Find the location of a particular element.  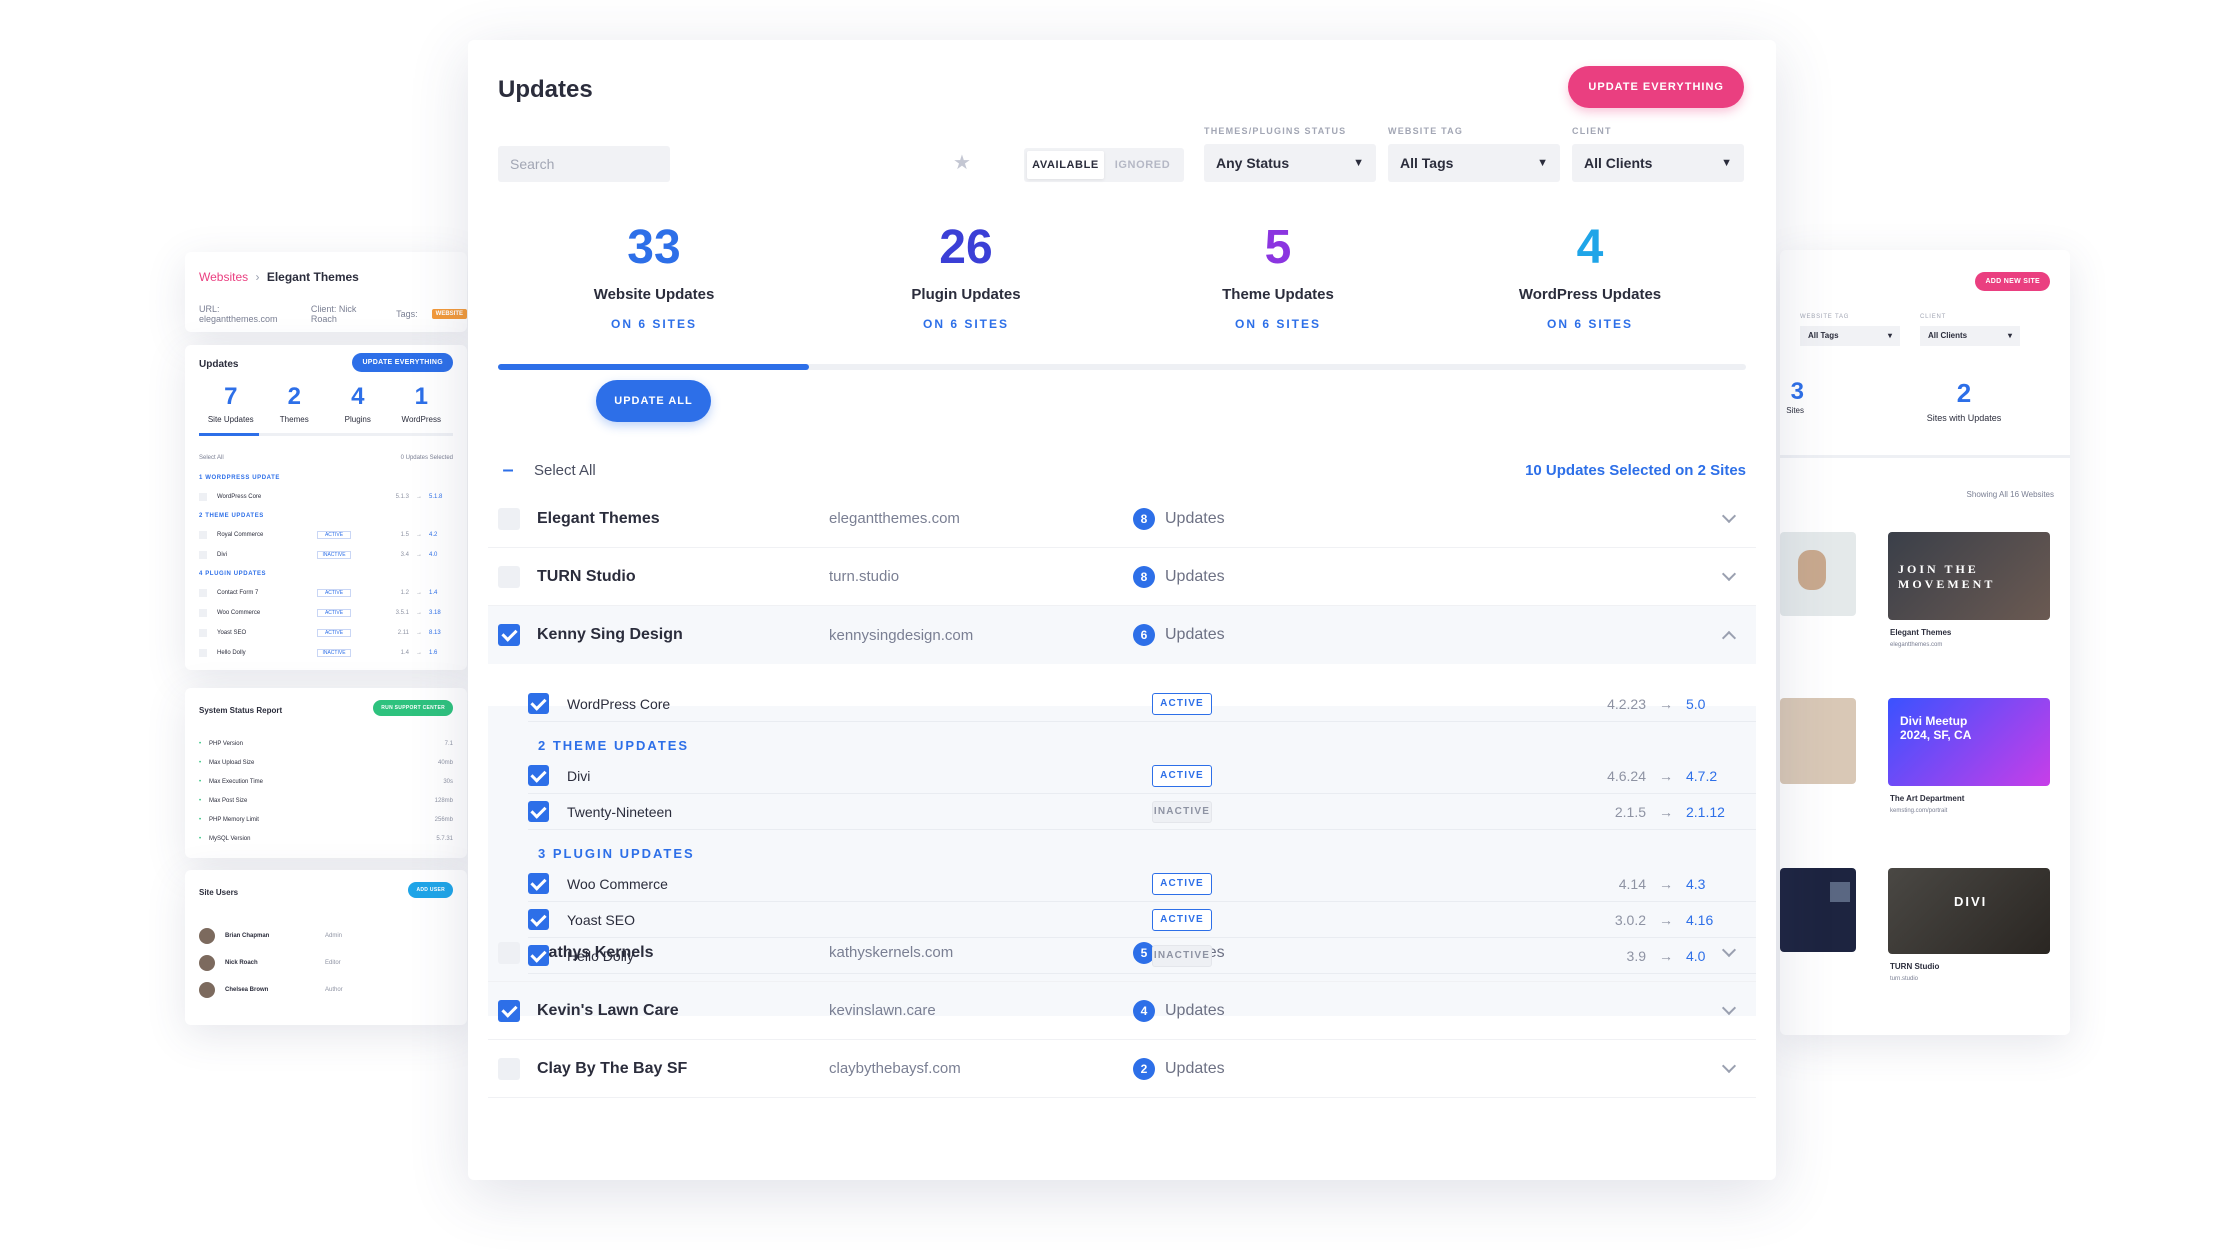

site-thumbnail-art-department: Divi Meetup 2024, SF, CA is located at coordinates (1969, 742).